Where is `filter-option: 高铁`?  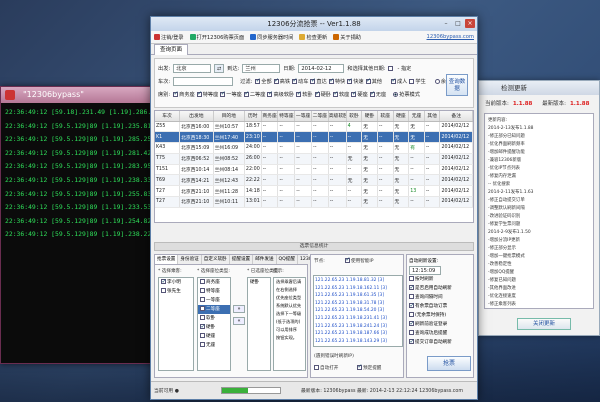
filter-option: 高铁 is located at coordinates (281, 81).